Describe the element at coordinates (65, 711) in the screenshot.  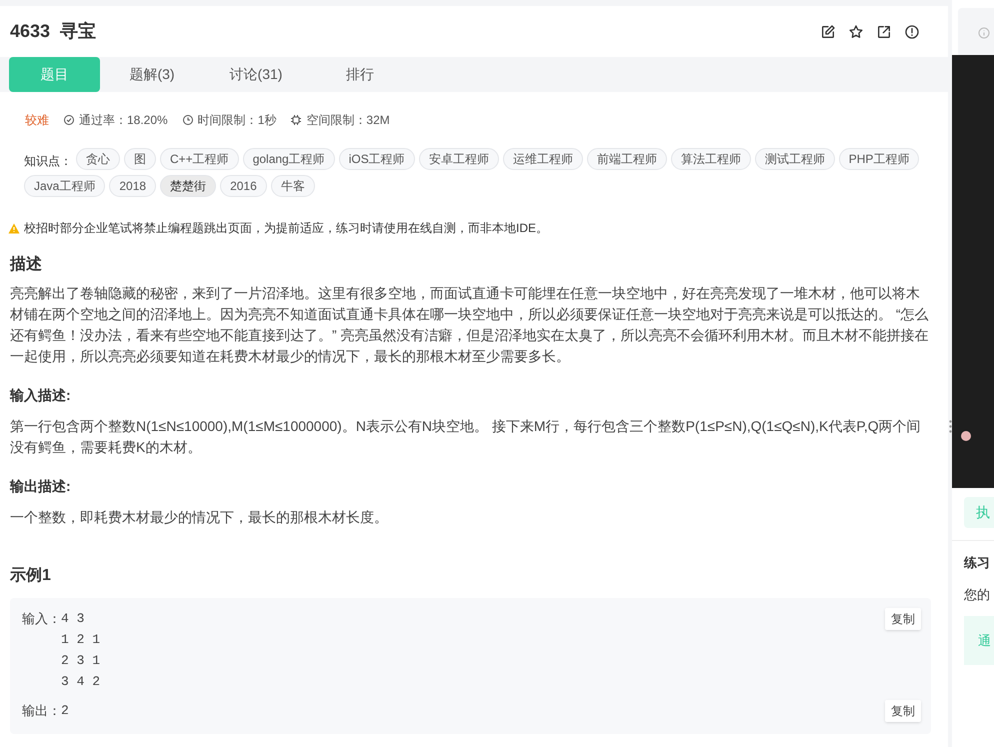
I see `example-output-line: 2` at that location.